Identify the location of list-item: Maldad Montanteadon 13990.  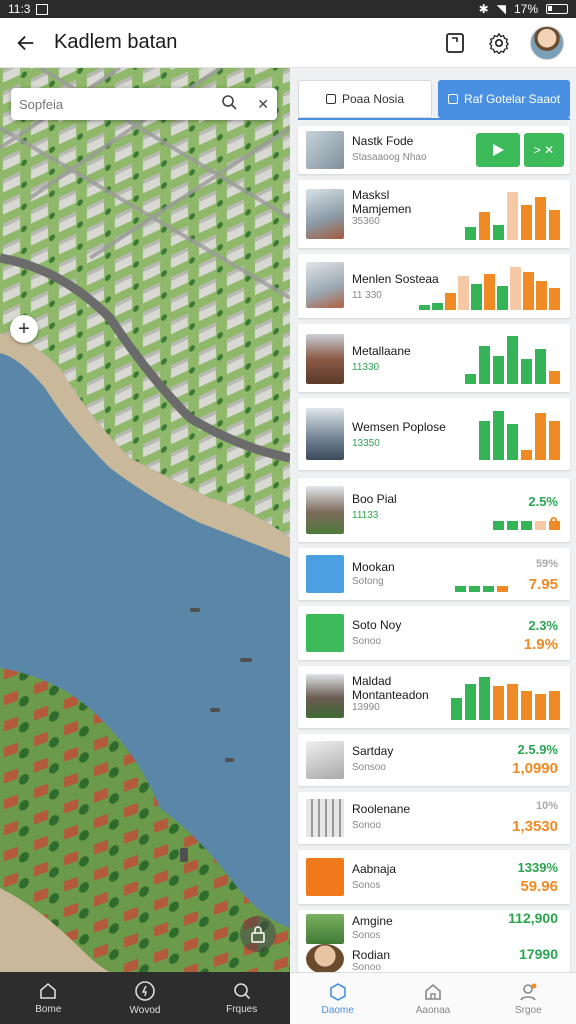
(434, 697).